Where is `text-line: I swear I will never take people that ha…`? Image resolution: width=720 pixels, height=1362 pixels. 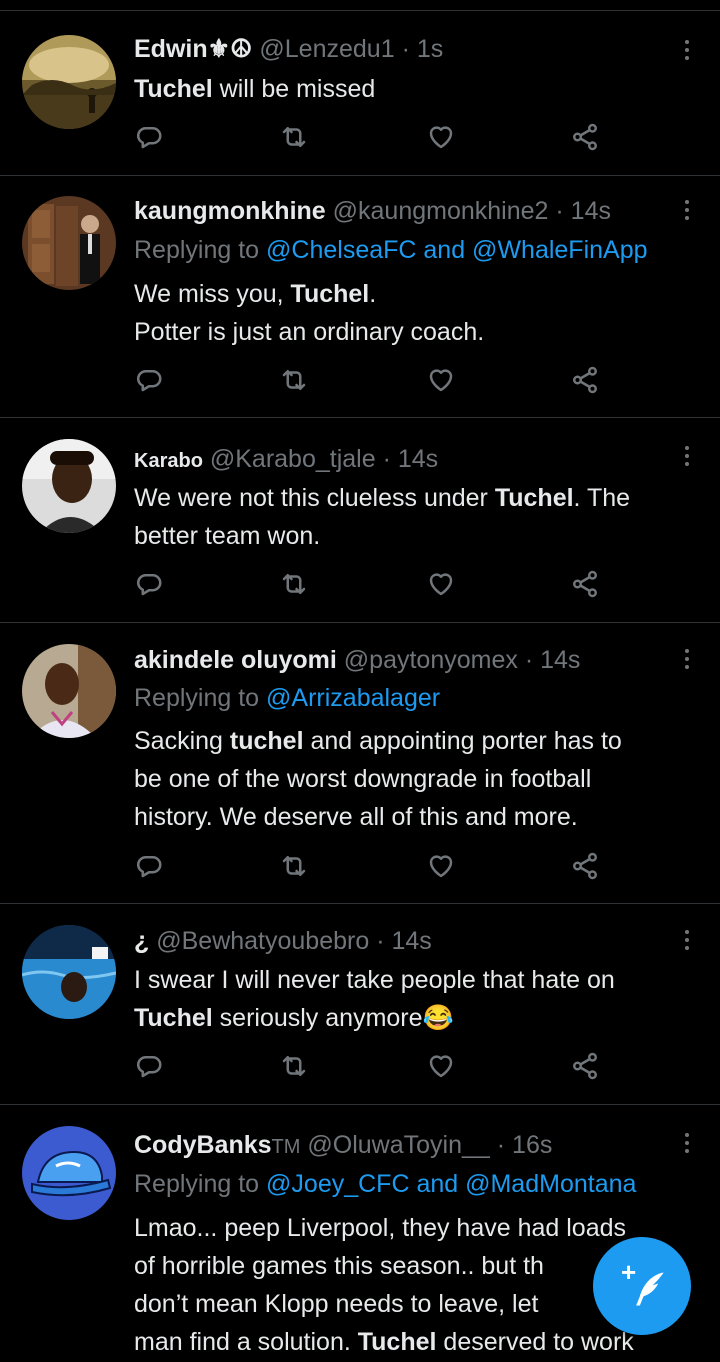 text-line: I swear I will never take people that ha… is located at coordinates (417, 980).